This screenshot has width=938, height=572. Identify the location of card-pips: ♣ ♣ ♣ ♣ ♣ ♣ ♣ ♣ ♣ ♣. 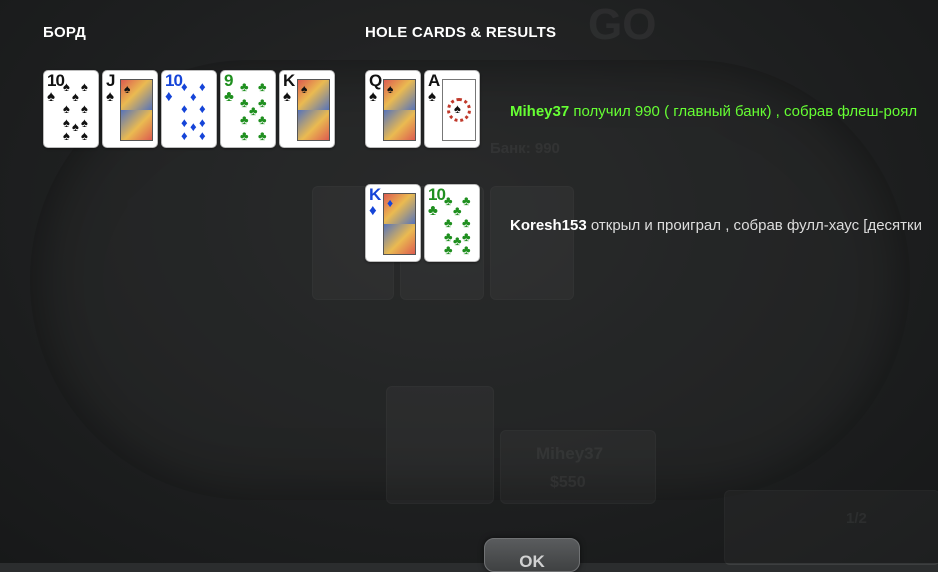
(457, 225).